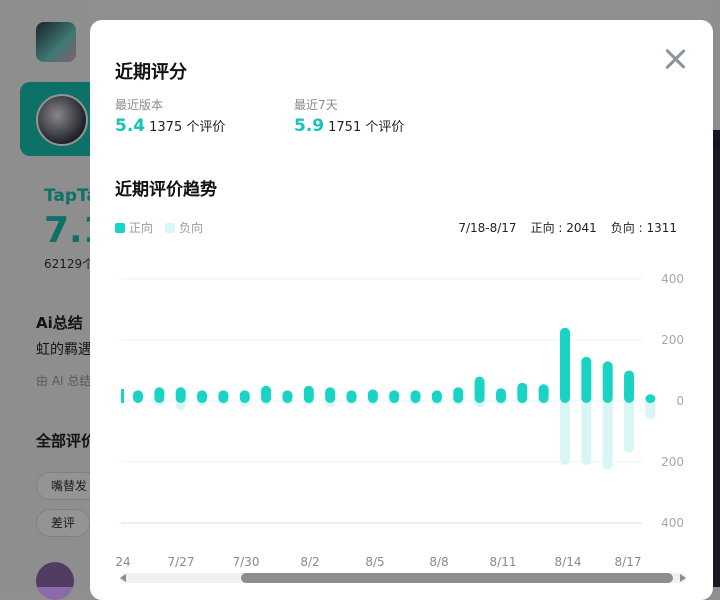 This screenshot has width=720, height=600. I want to click on close-icon, so click(675, 59).